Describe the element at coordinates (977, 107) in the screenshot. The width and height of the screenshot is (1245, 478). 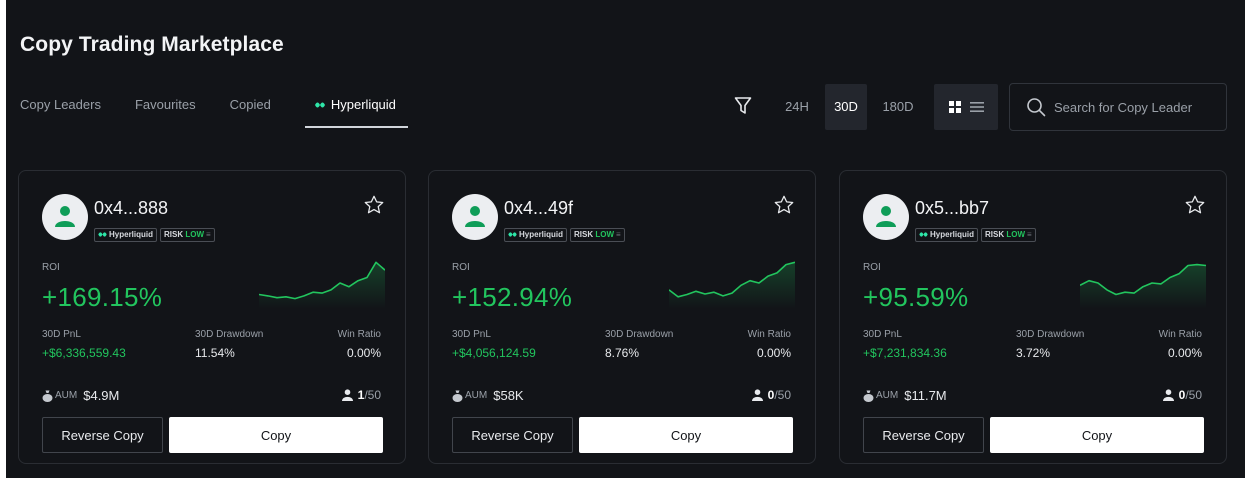
I see `list-view-icon` at that location.